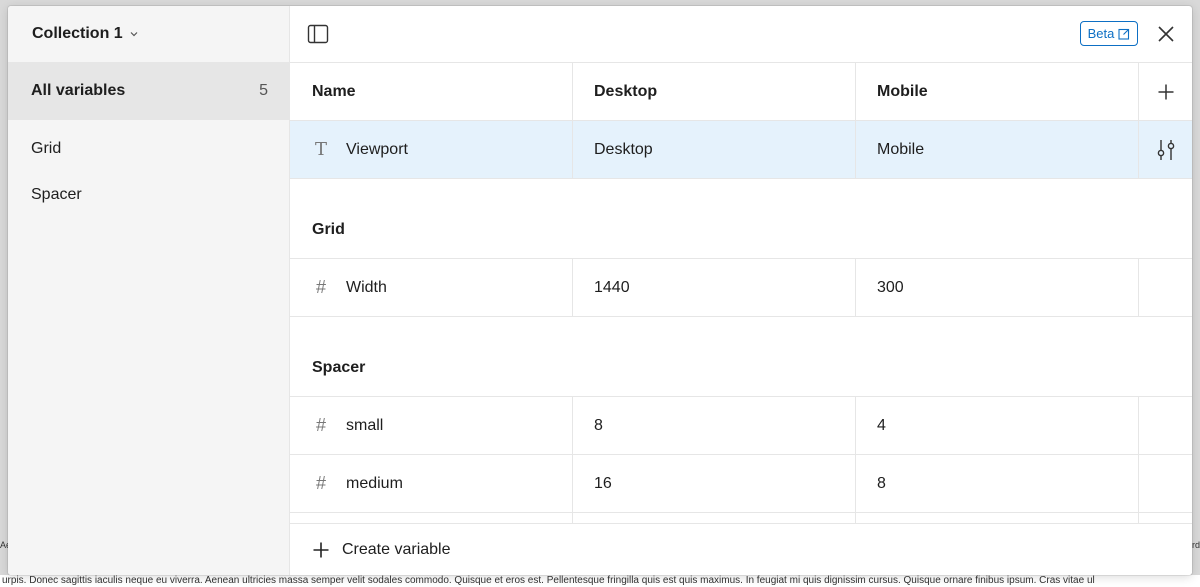  What do you see at coordinates (1101, 33) in the screenshot?
I see `beta-label: Beta` at bounding box center [1101, 33].